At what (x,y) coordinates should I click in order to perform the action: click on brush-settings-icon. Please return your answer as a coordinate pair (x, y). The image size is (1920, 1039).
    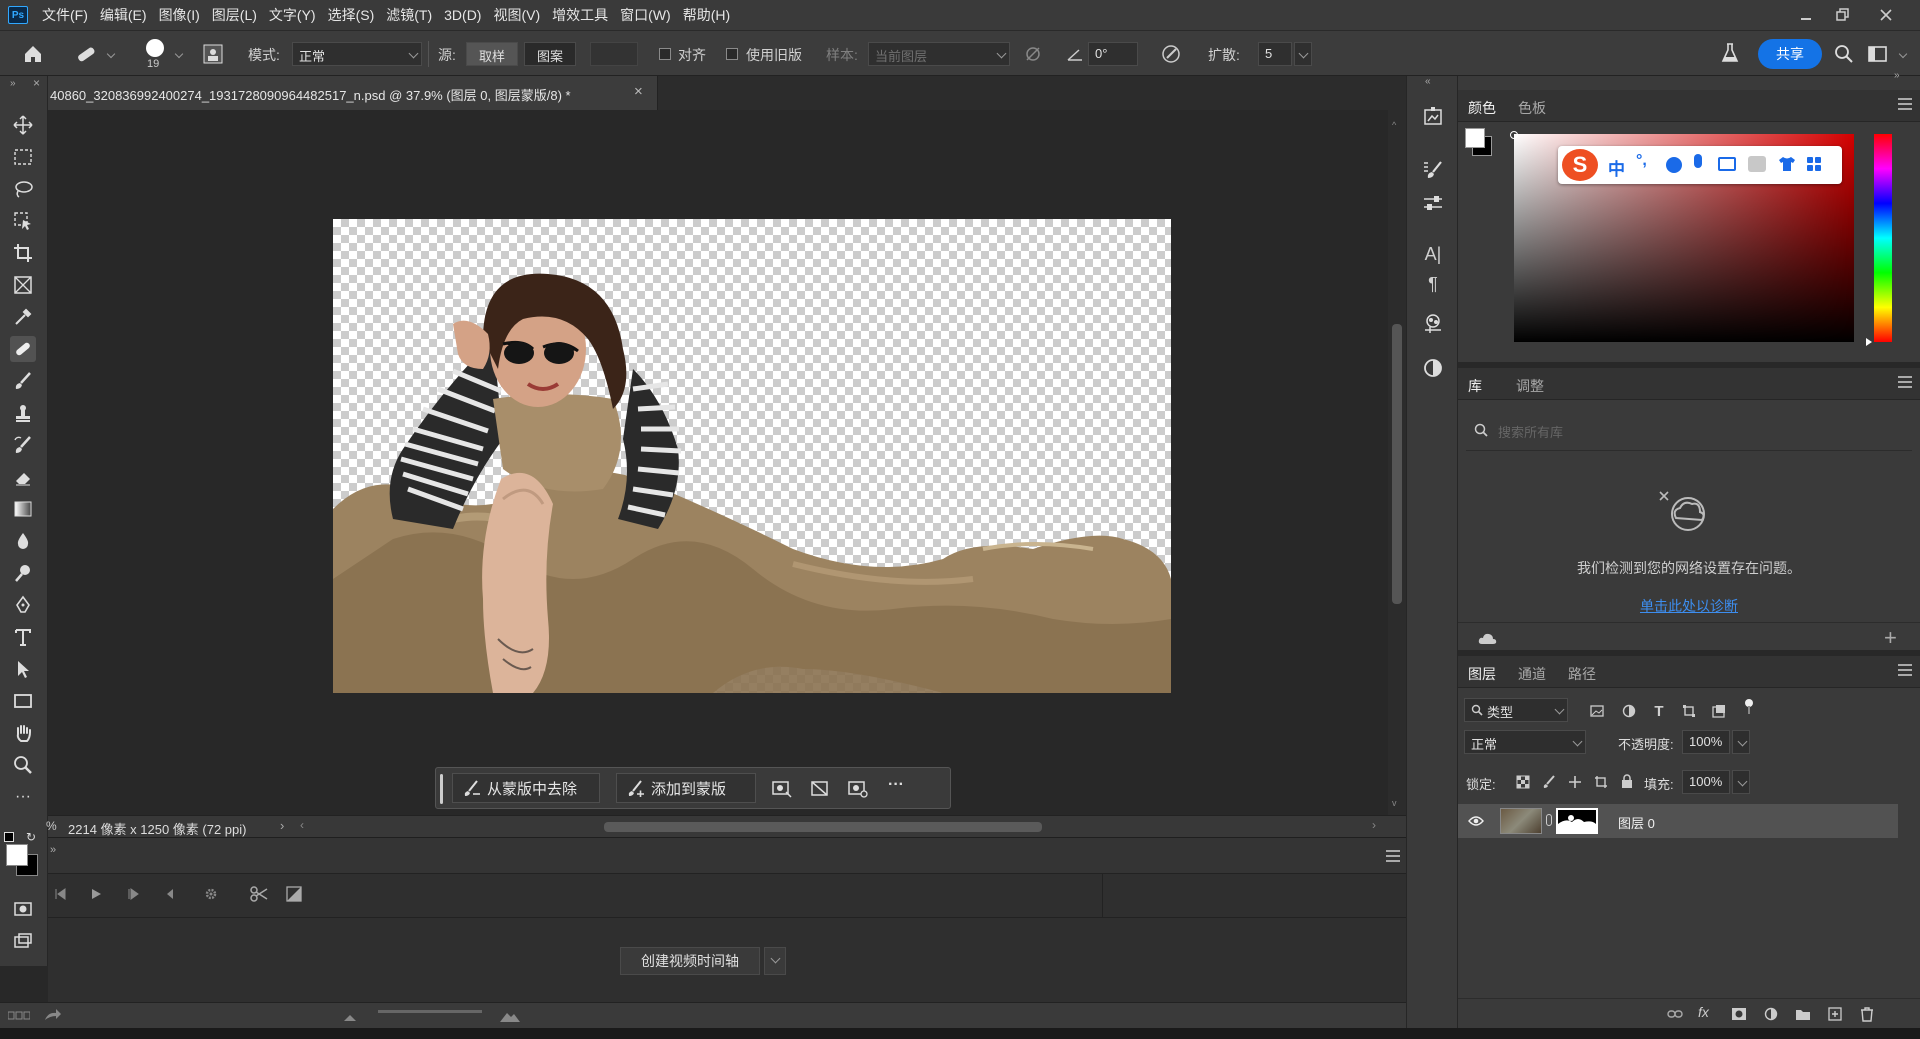
    Looking at the image, I should click on (213, 54).